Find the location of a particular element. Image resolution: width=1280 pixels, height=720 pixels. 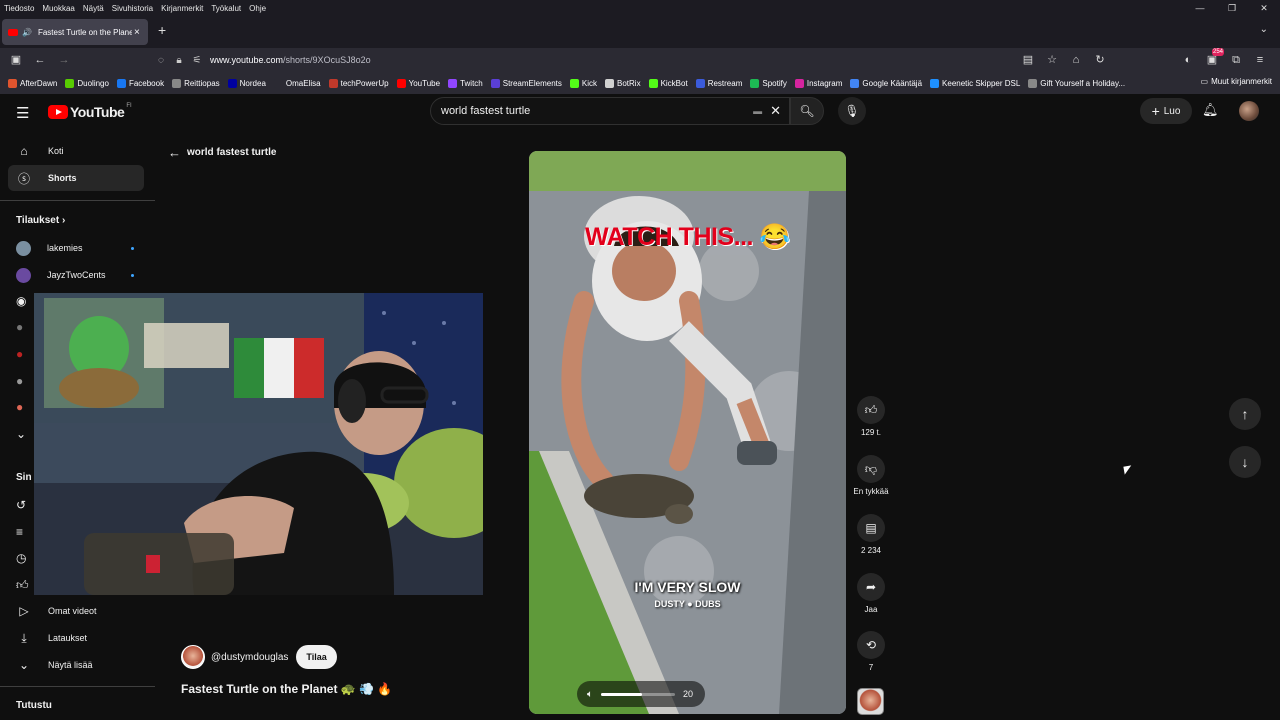

bookmark-item: Nordea is located at coordinates (246, 83).